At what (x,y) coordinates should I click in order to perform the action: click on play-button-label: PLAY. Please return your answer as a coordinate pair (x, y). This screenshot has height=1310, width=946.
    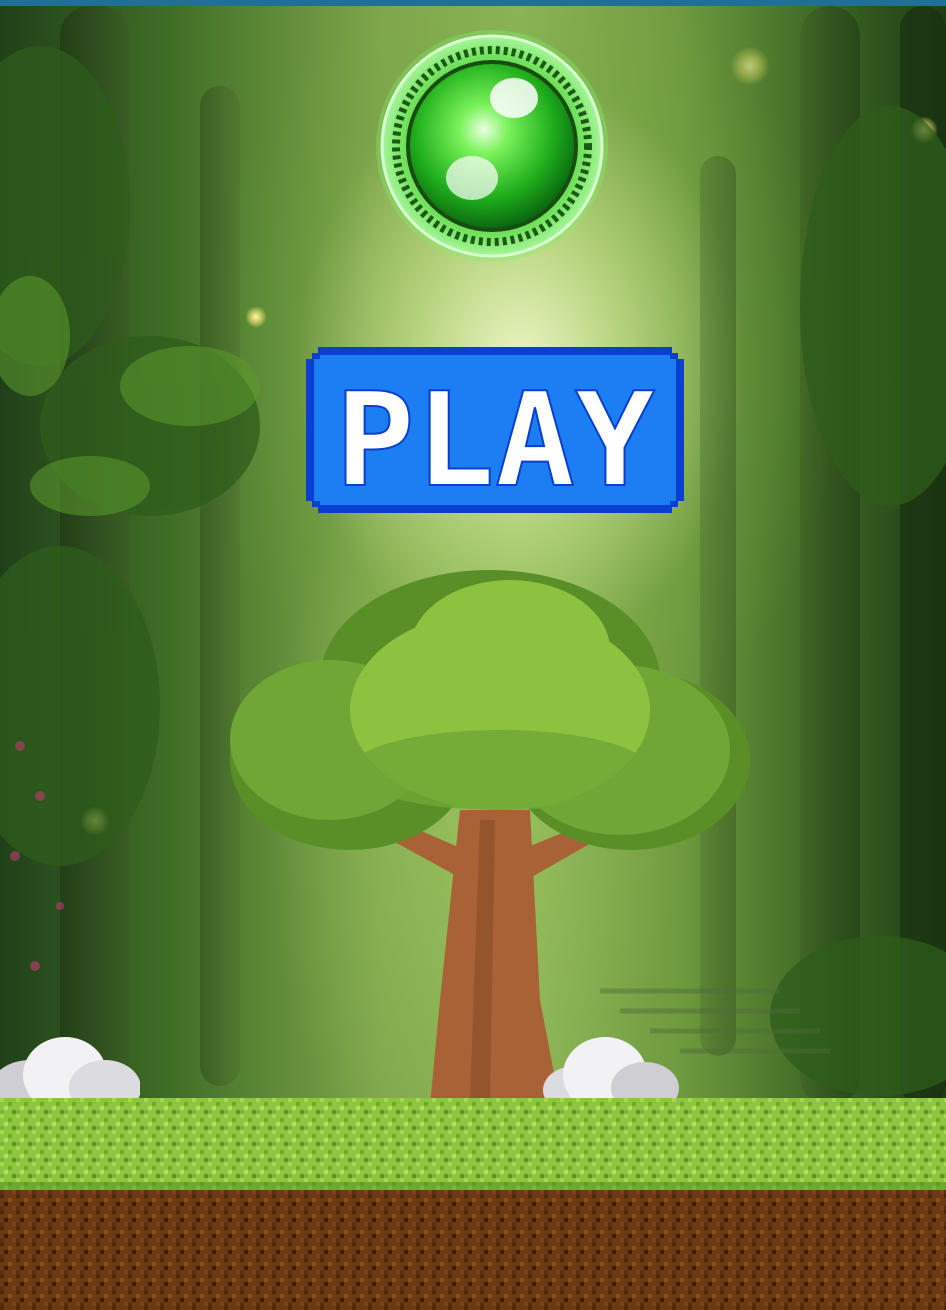
    Looking at the image, I should click on (495, 438).